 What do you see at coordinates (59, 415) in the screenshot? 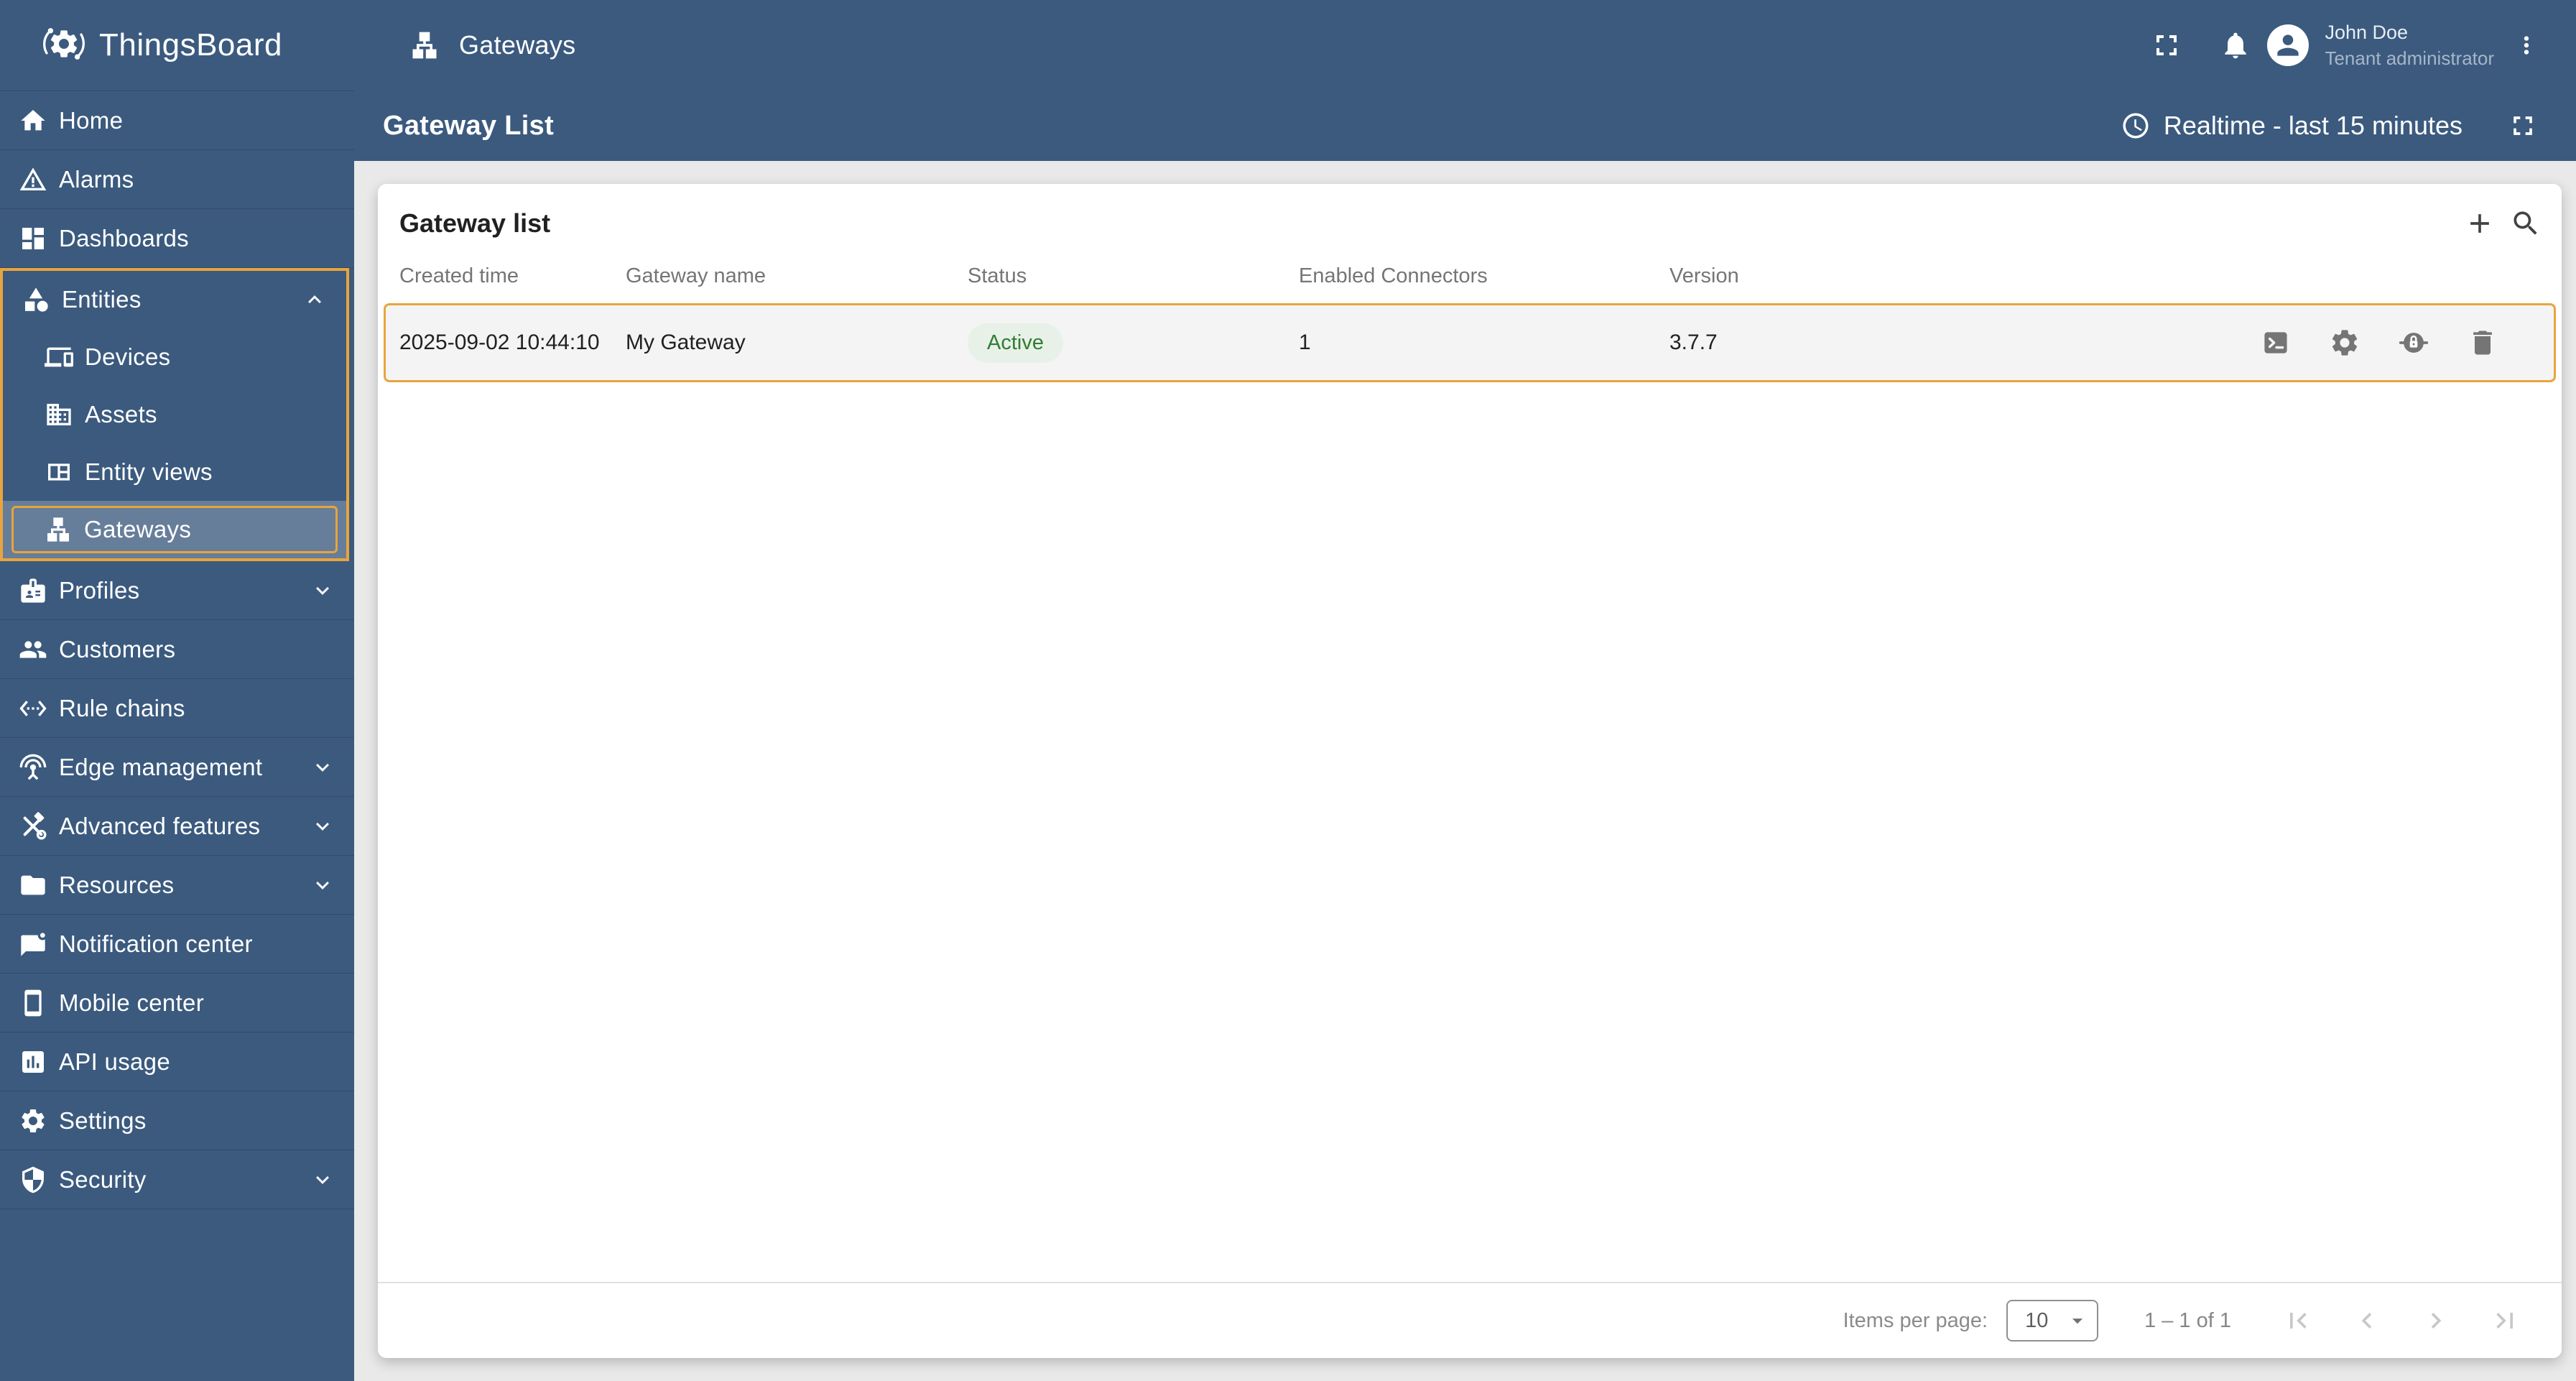
I see `assets-building-icon` at bounding box center [59, 415].